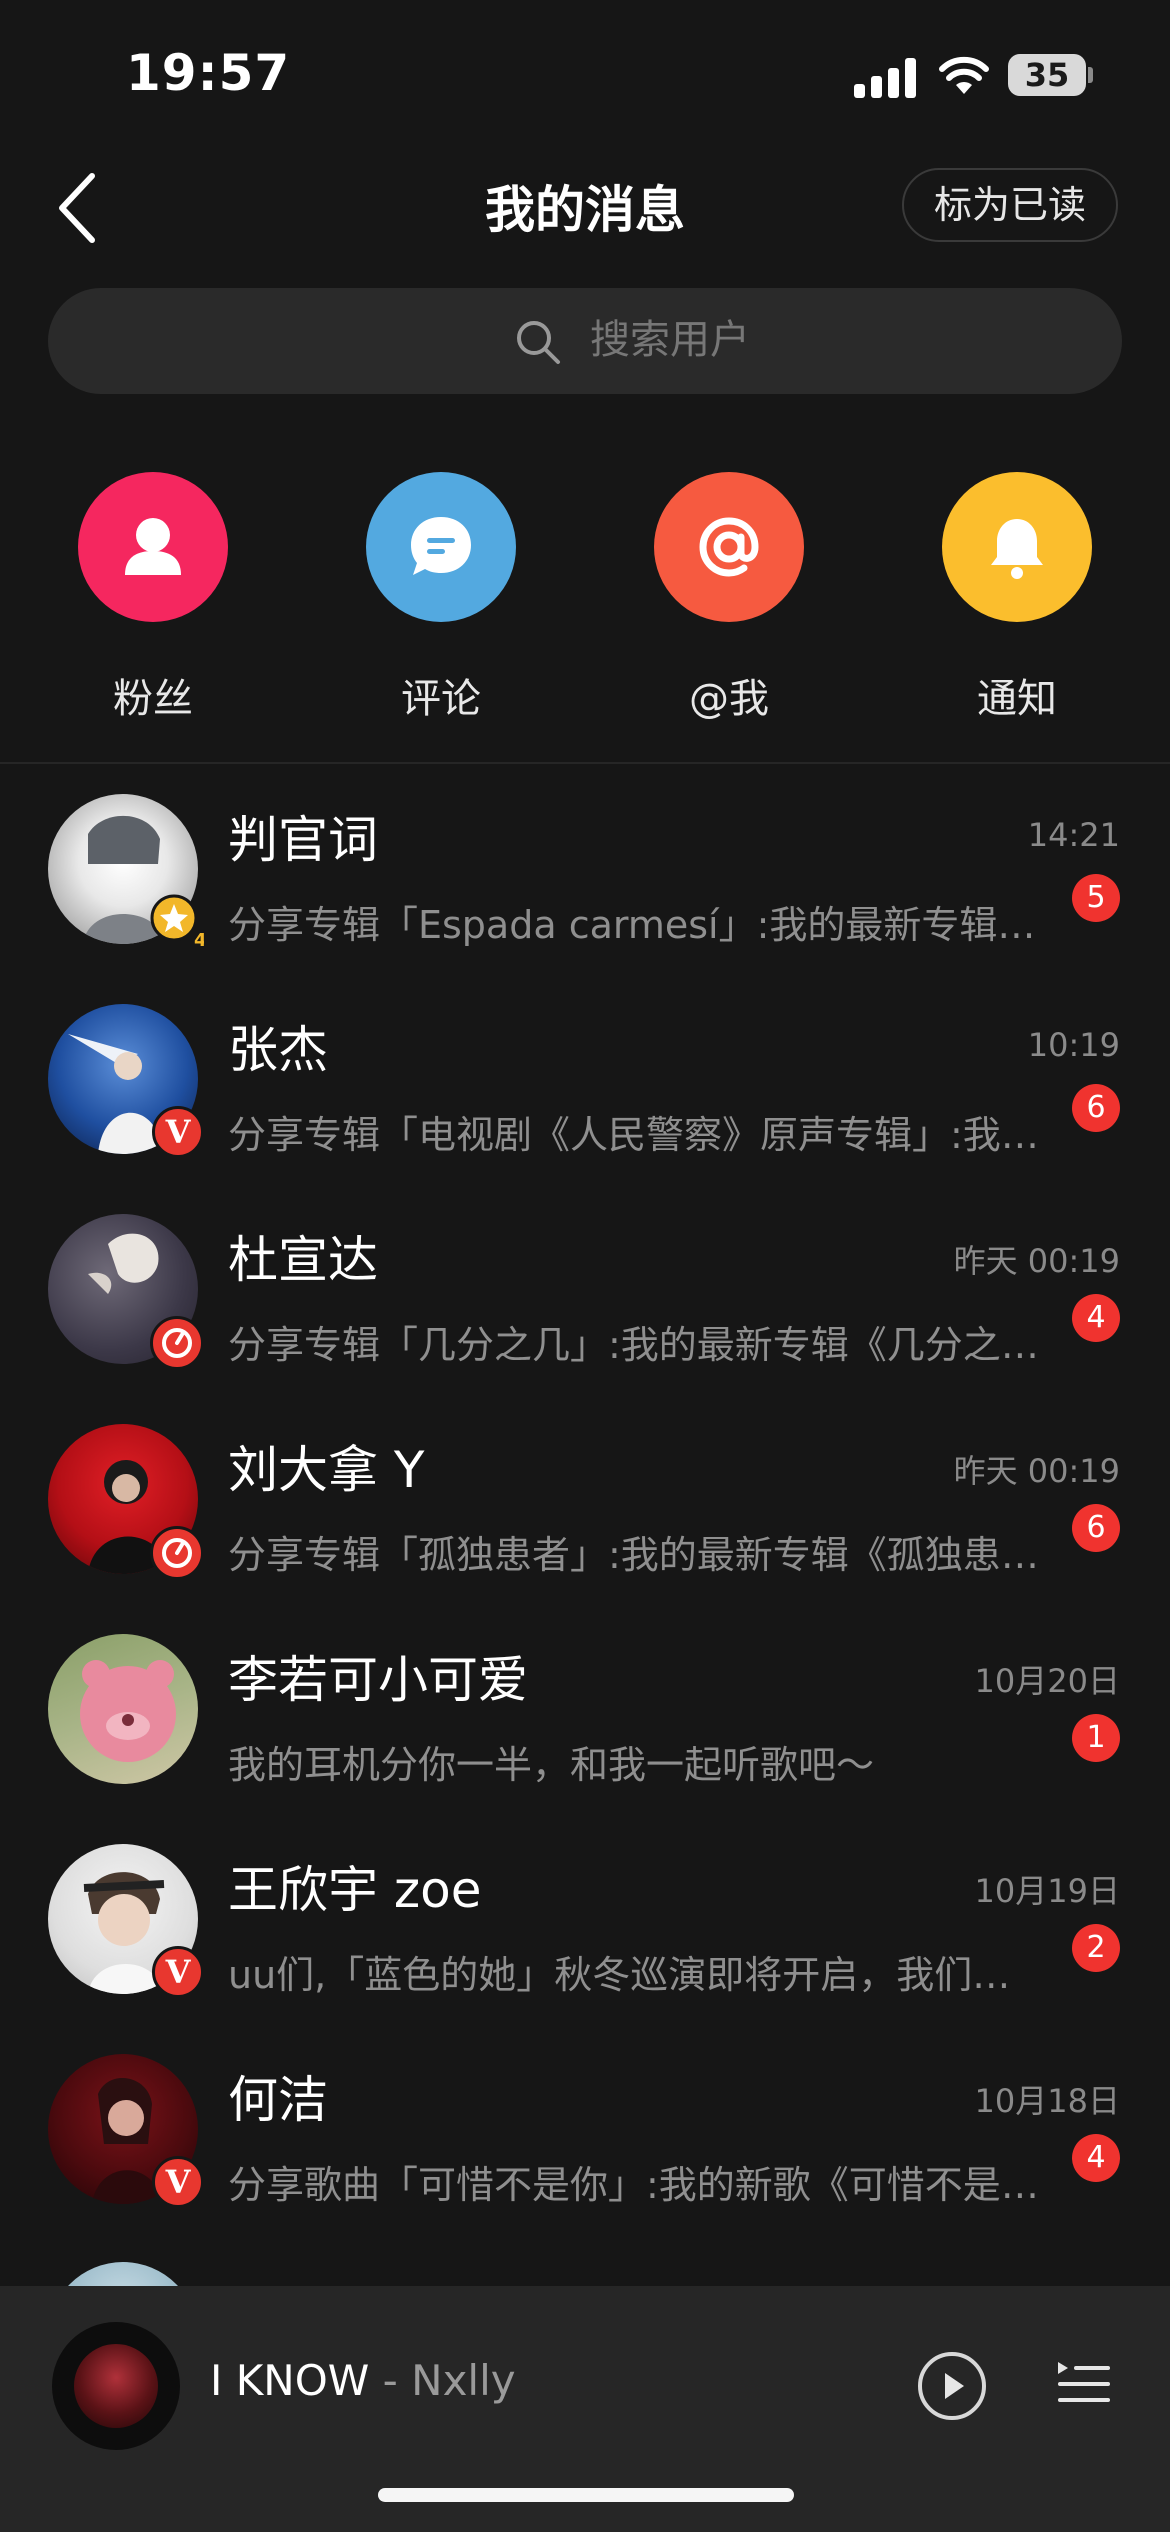  What do you see at coordinates (1047, 1681) in the screenshot?
I see `message-time: 10月20日` at bounding box center [1047, 1681].